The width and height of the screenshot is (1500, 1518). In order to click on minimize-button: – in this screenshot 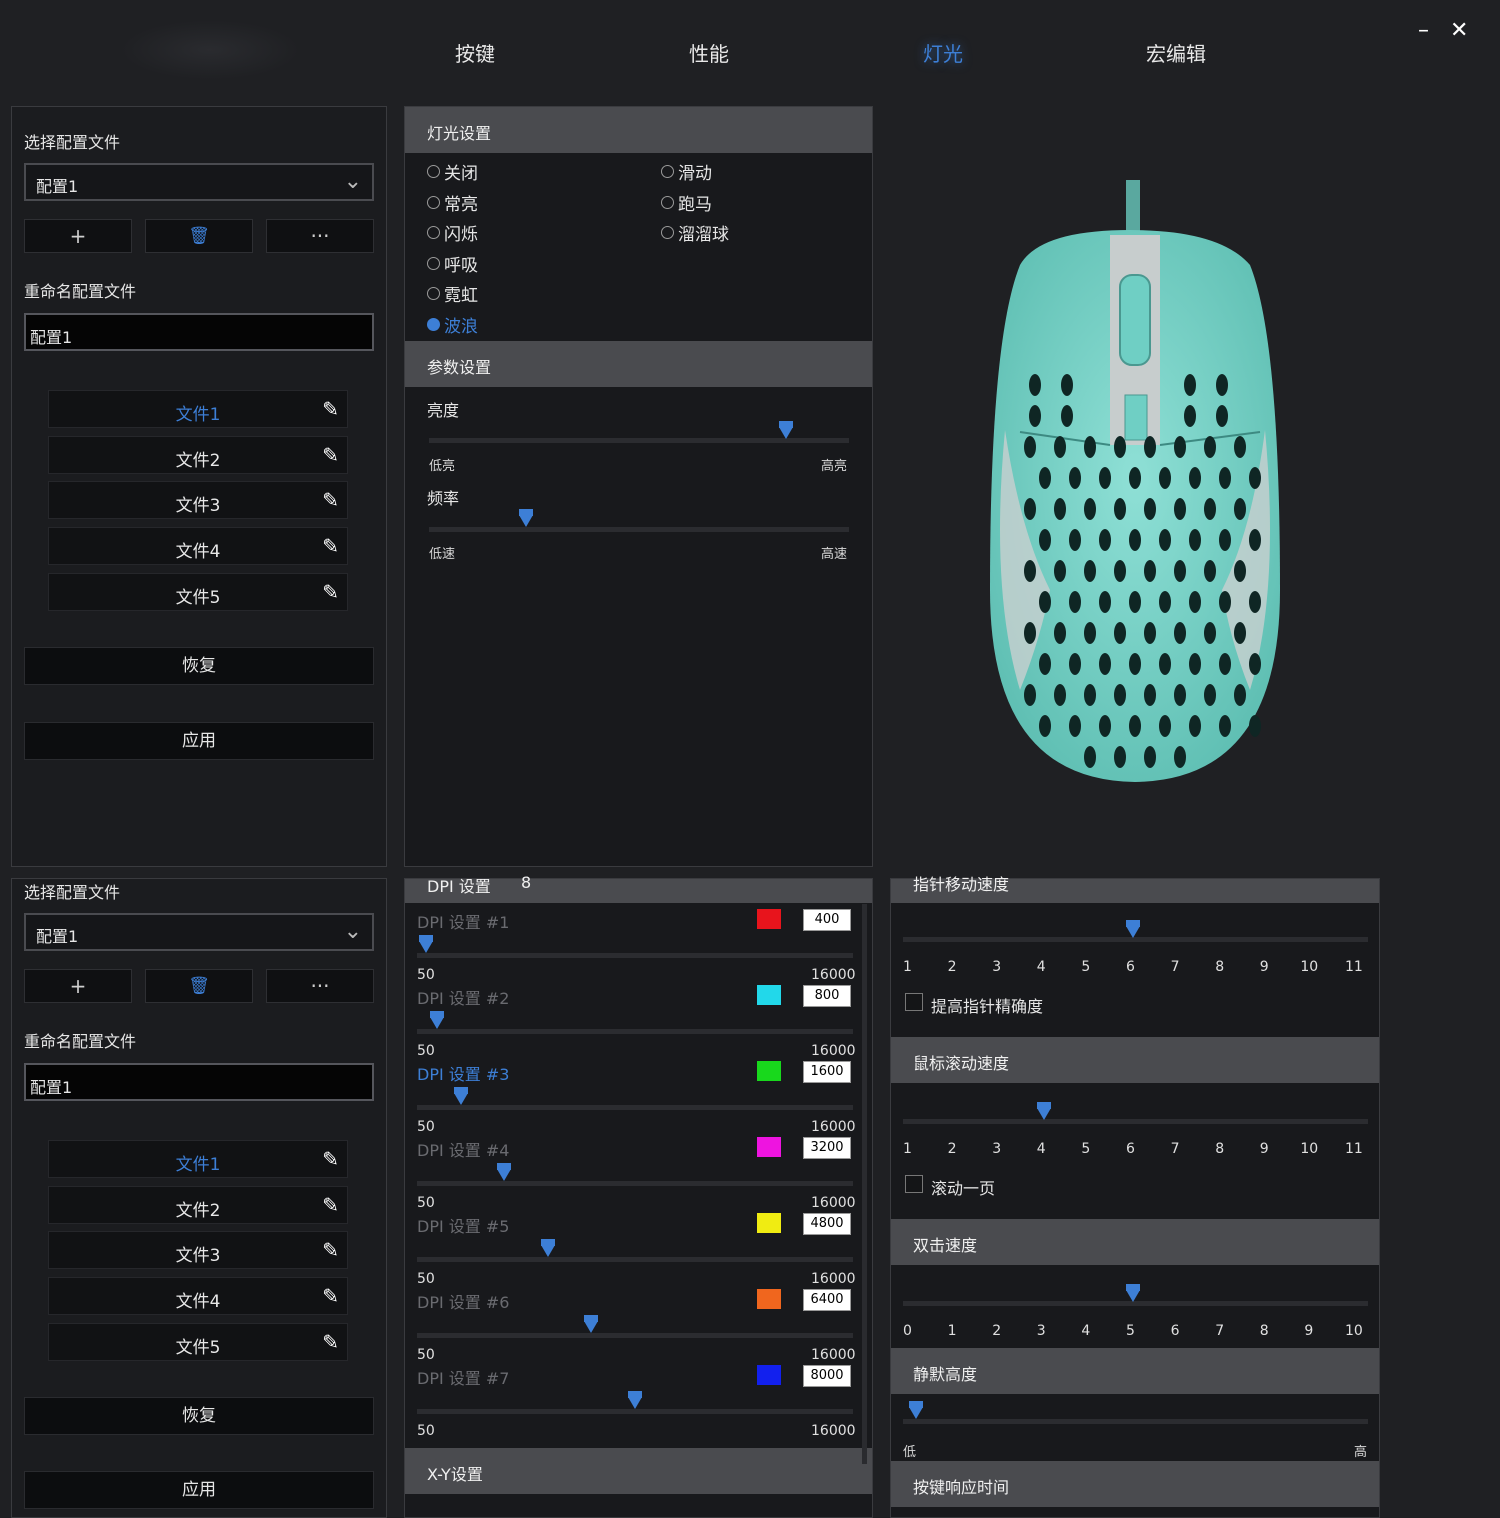, I will do `click(1423, 30)`.